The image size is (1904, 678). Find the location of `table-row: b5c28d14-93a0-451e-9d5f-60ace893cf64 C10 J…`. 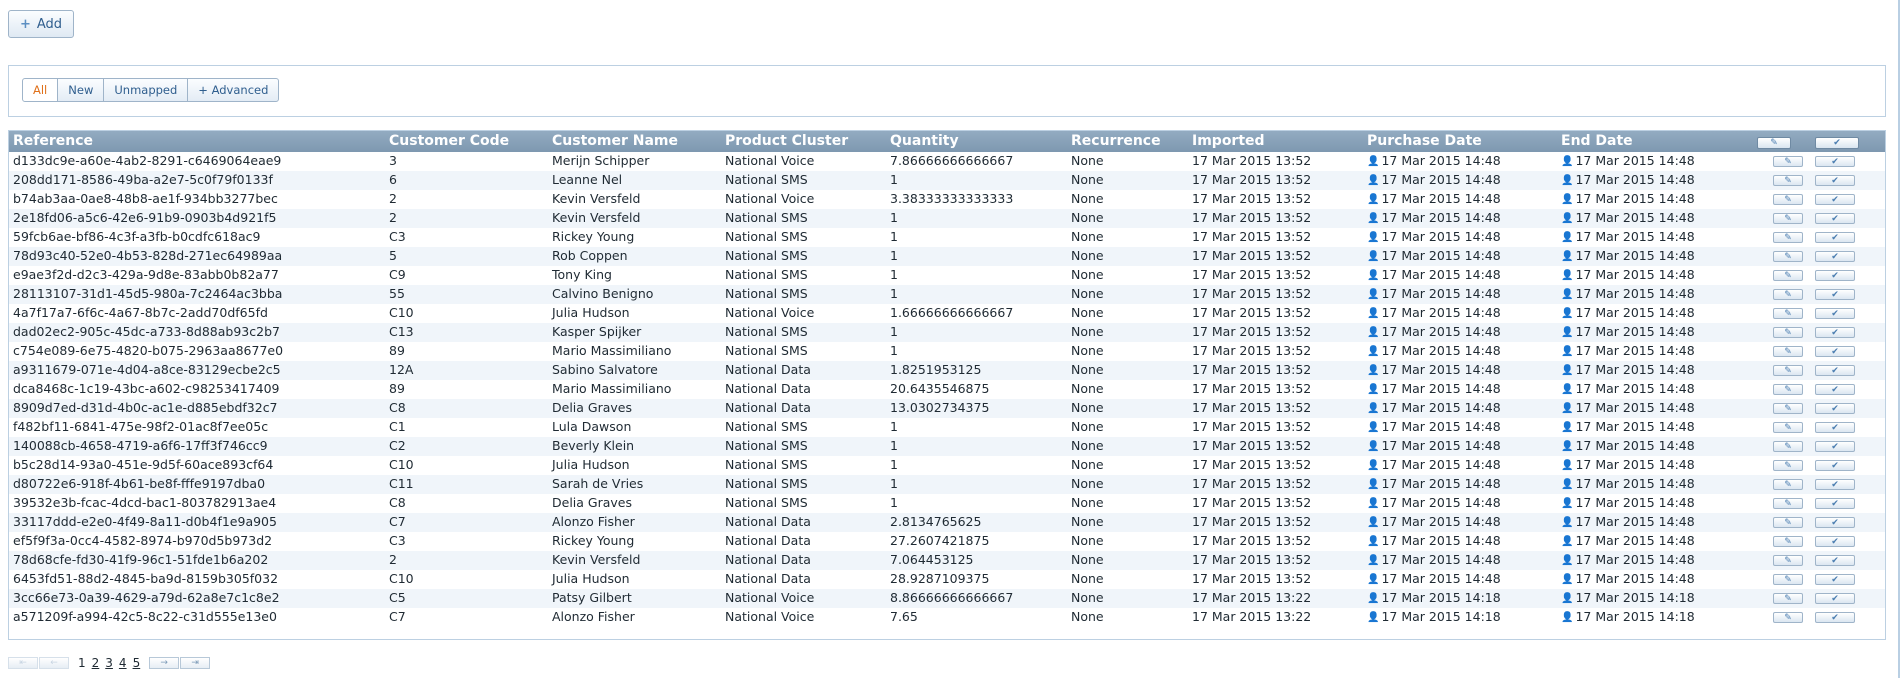

table-row: b5c28d14-93a0-451e-9d5f-60ace893cf64 C10 J… is located at coordinates (947, 465).